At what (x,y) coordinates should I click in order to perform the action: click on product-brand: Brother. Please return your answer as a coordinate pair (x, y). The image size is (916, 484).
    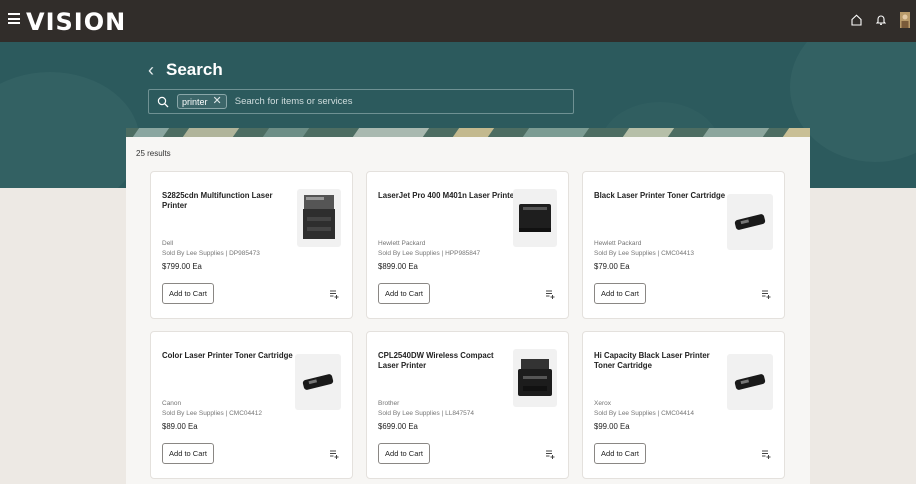
    Looking at the image, I should click on (389, 403).